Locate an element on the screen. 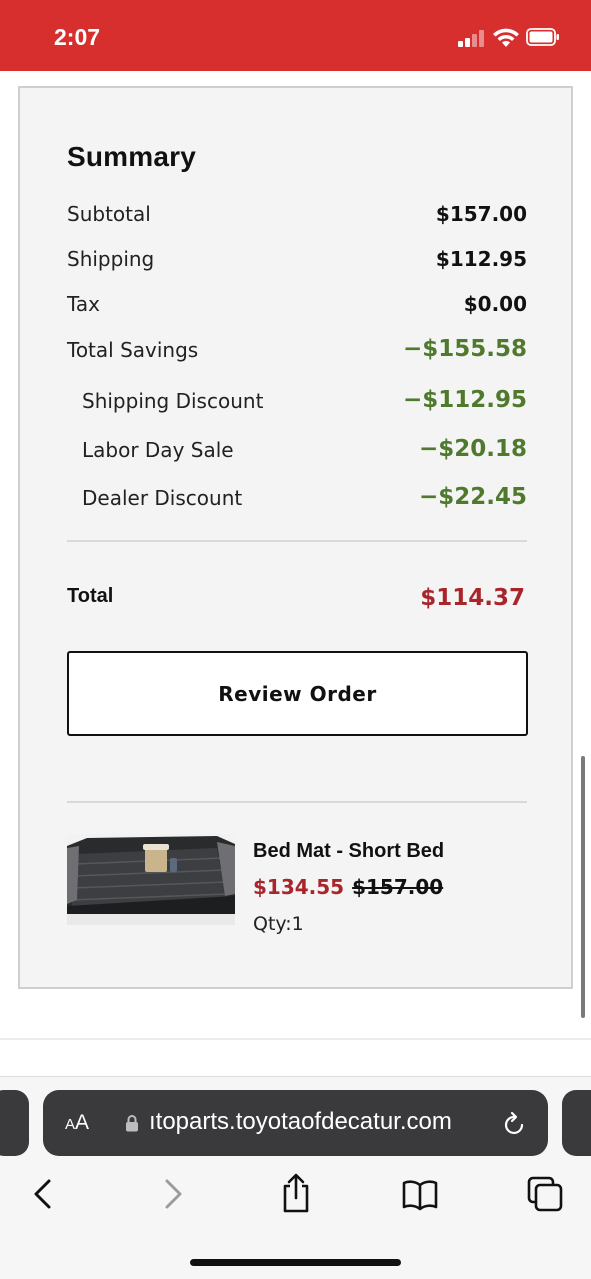 The height and width of the screenshot is (1279, 591). product-quantity: Qty:1 is located at coordinates (278, 924).